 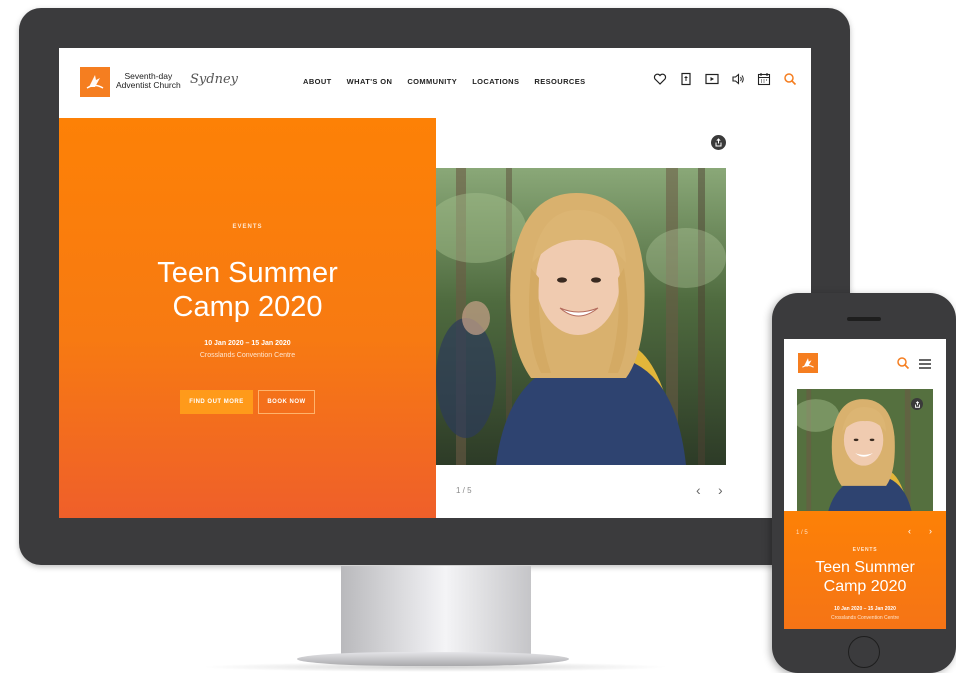 What do you see at coordinates (686, 79) in the screenshot?
I see `bible-icon` at bounding box center [686, 79].